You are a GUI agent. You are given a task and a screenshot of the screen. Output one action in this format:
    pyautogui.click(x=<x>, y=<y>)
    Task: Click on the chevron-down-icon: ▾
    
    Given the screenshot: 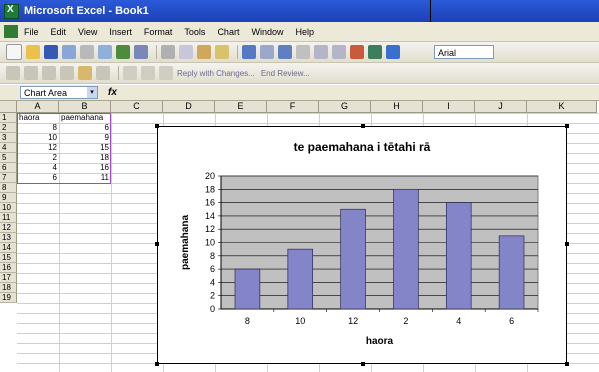 What is the action you would take?
    pyautogui.click(x=92, y=92)
    